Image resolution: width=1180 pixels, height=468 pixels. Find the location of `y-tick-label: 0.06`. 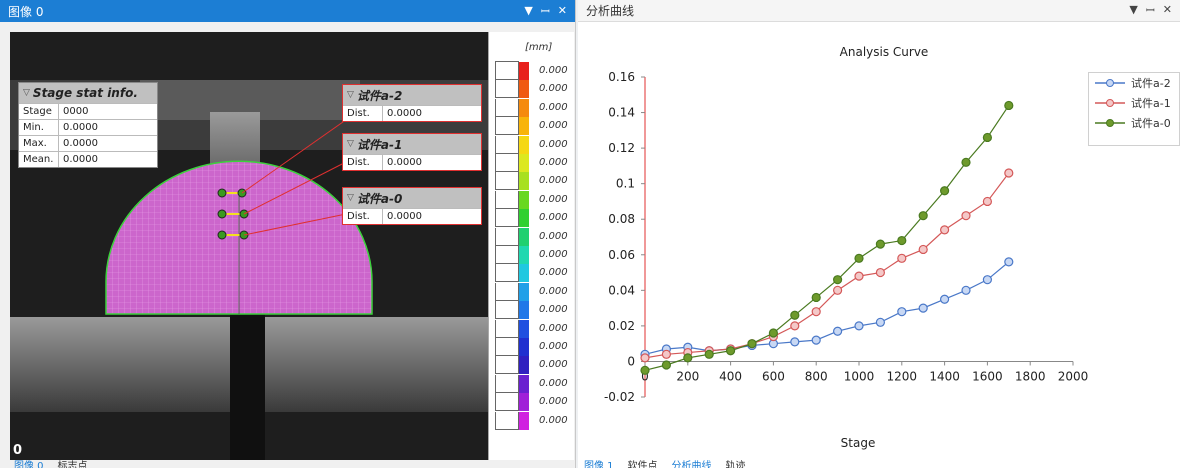

y-tick-label: 0.06 is located at coordinates (621, 255).